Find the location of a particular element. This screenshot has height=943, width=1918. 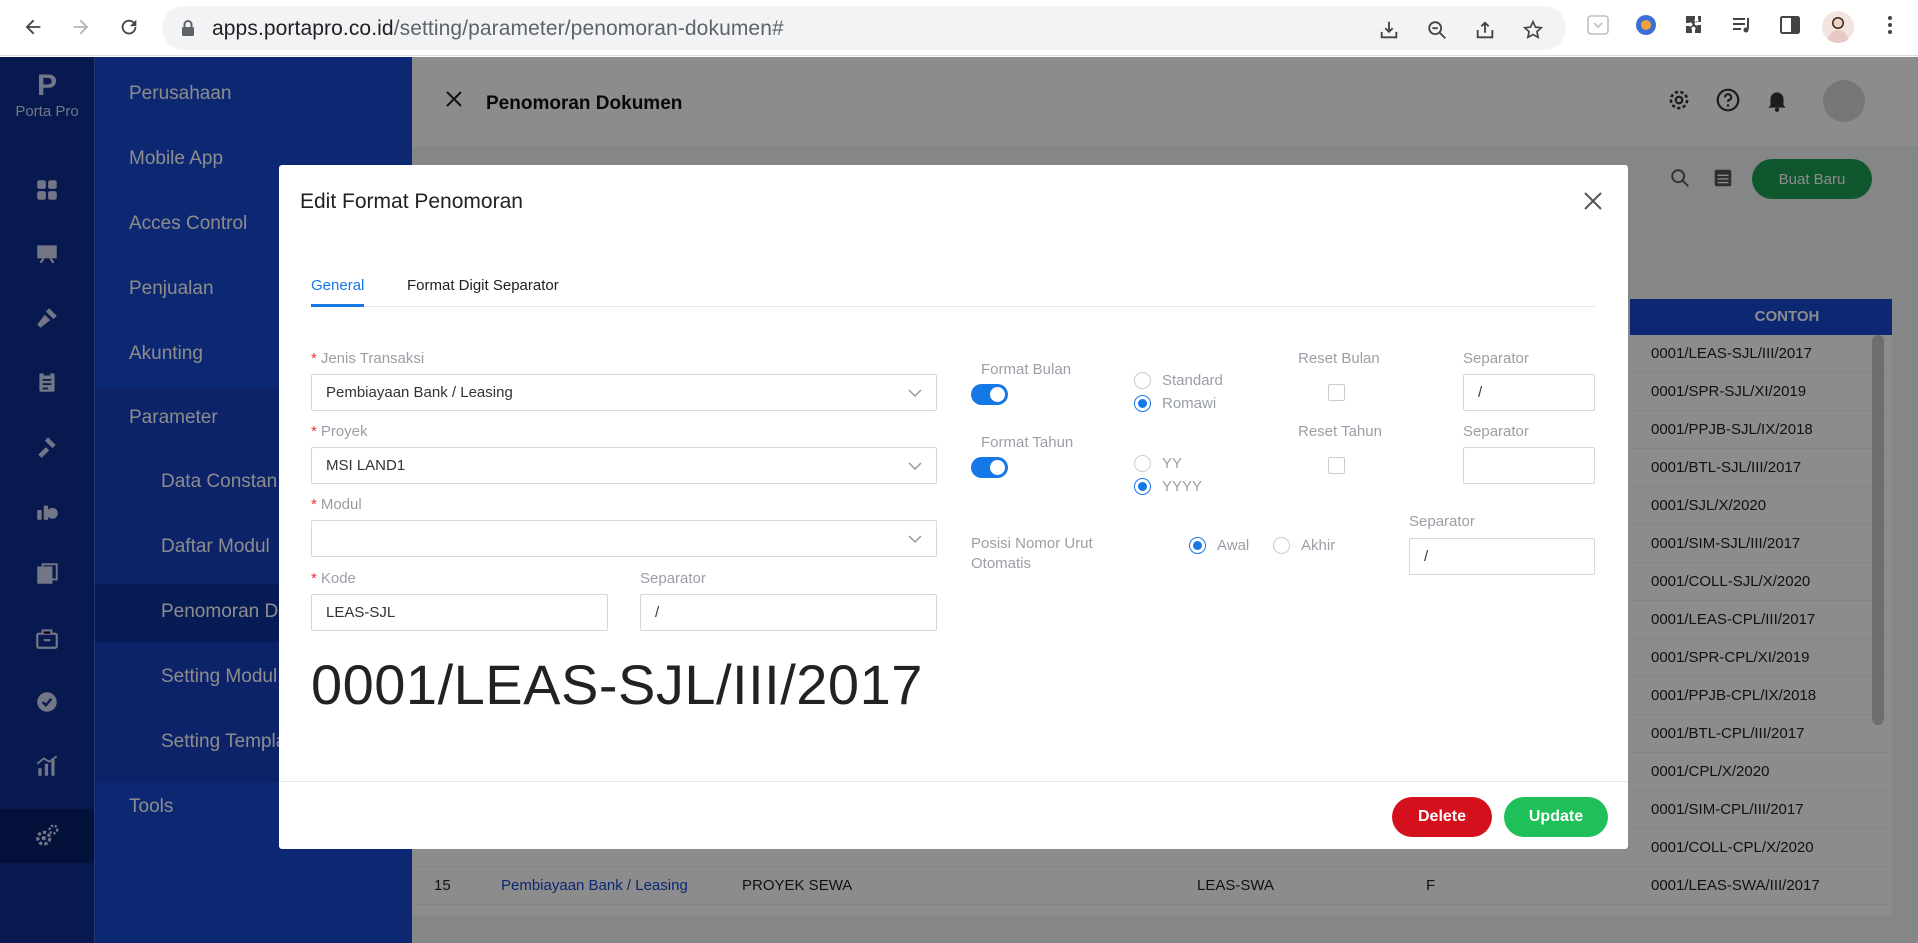

more-options-icon is located at coordinates (1890, 25).